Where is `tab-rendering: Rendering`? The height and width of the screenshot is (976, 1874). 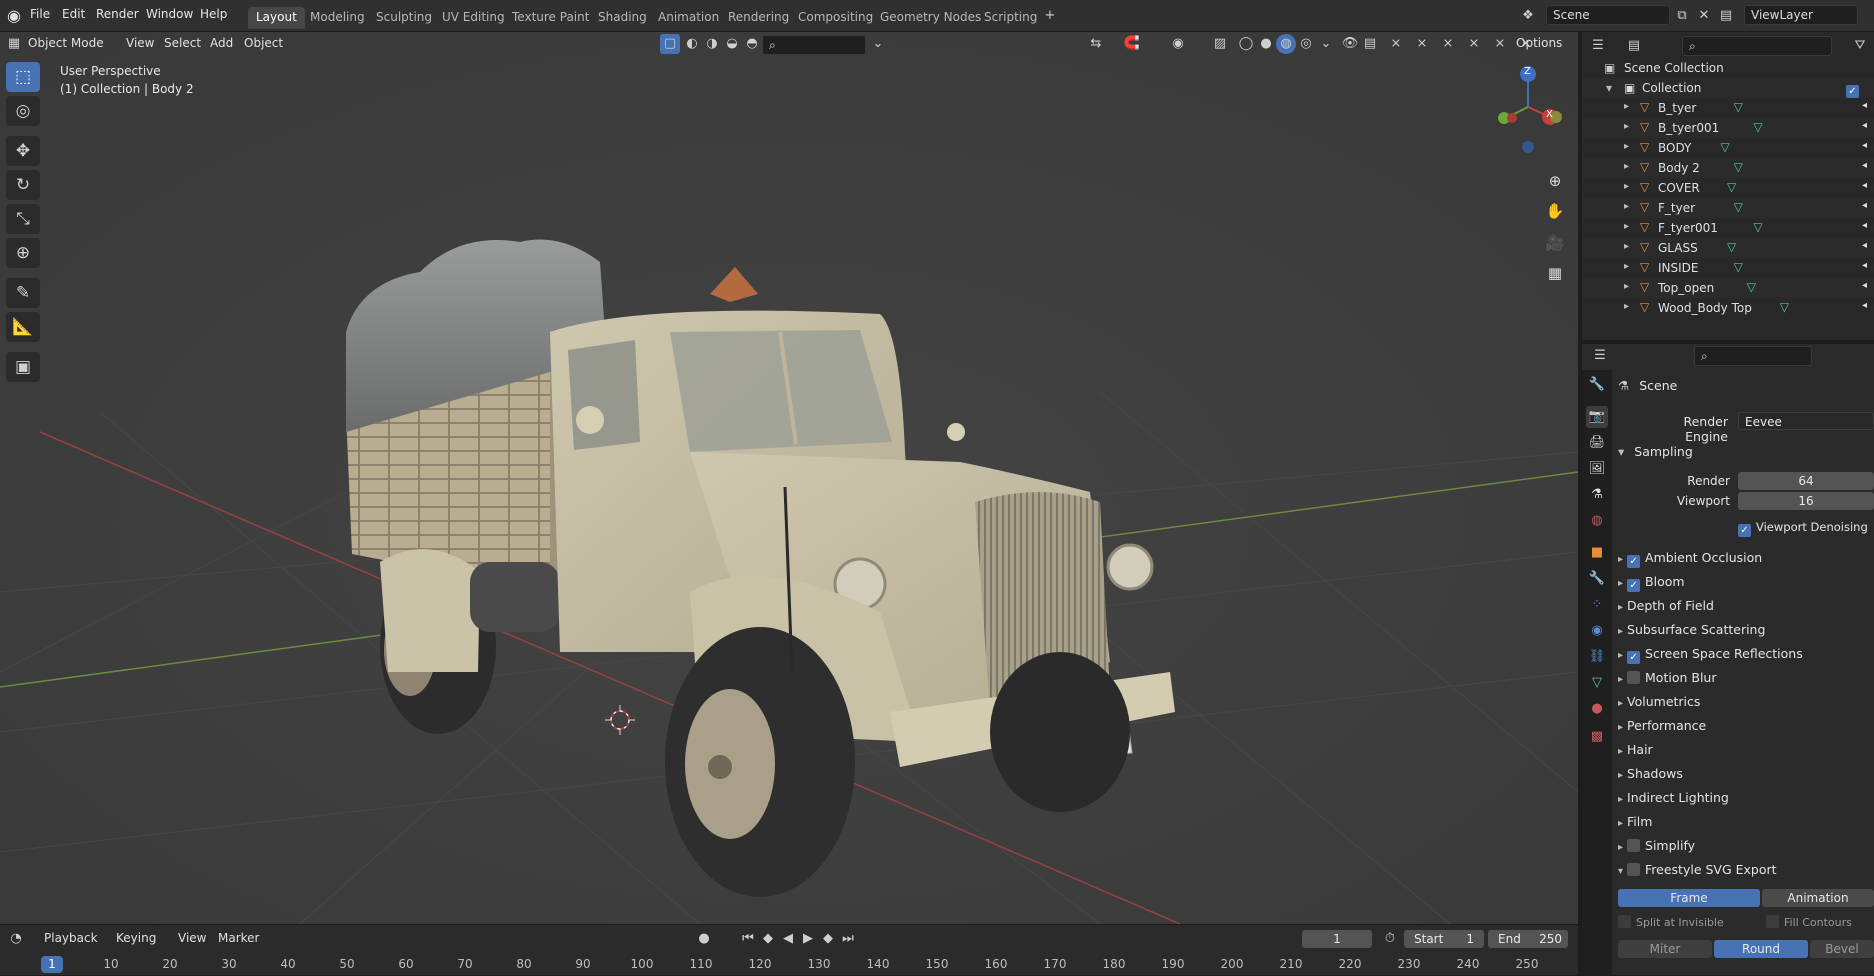 tab-rendering: Rendering is located at coordinates (758, 18).